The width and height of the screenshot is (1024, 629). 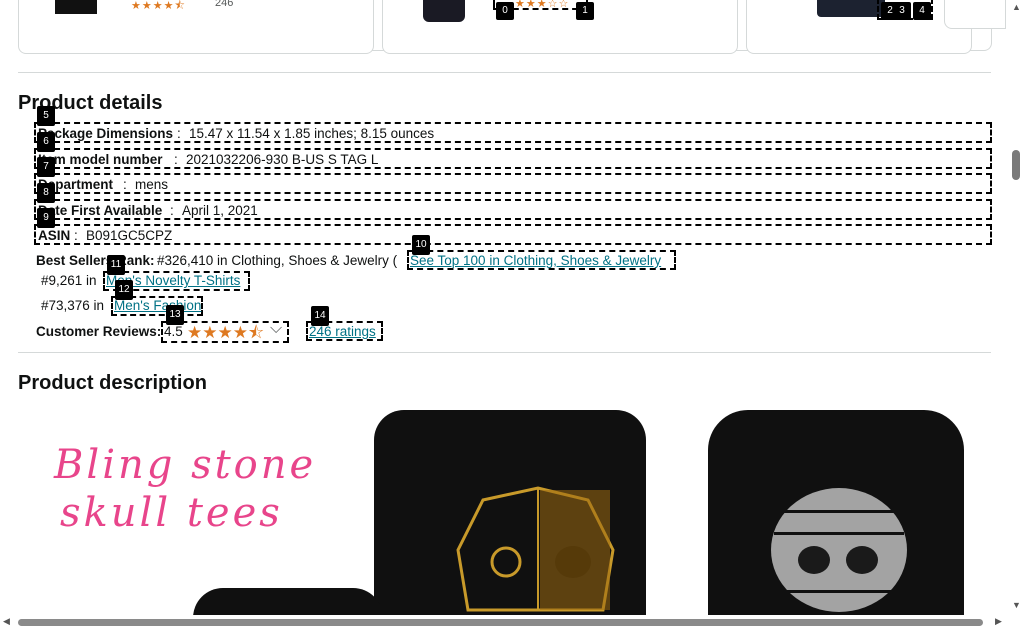 I want to click on rating-count: 246, so click(x=224, y=4).